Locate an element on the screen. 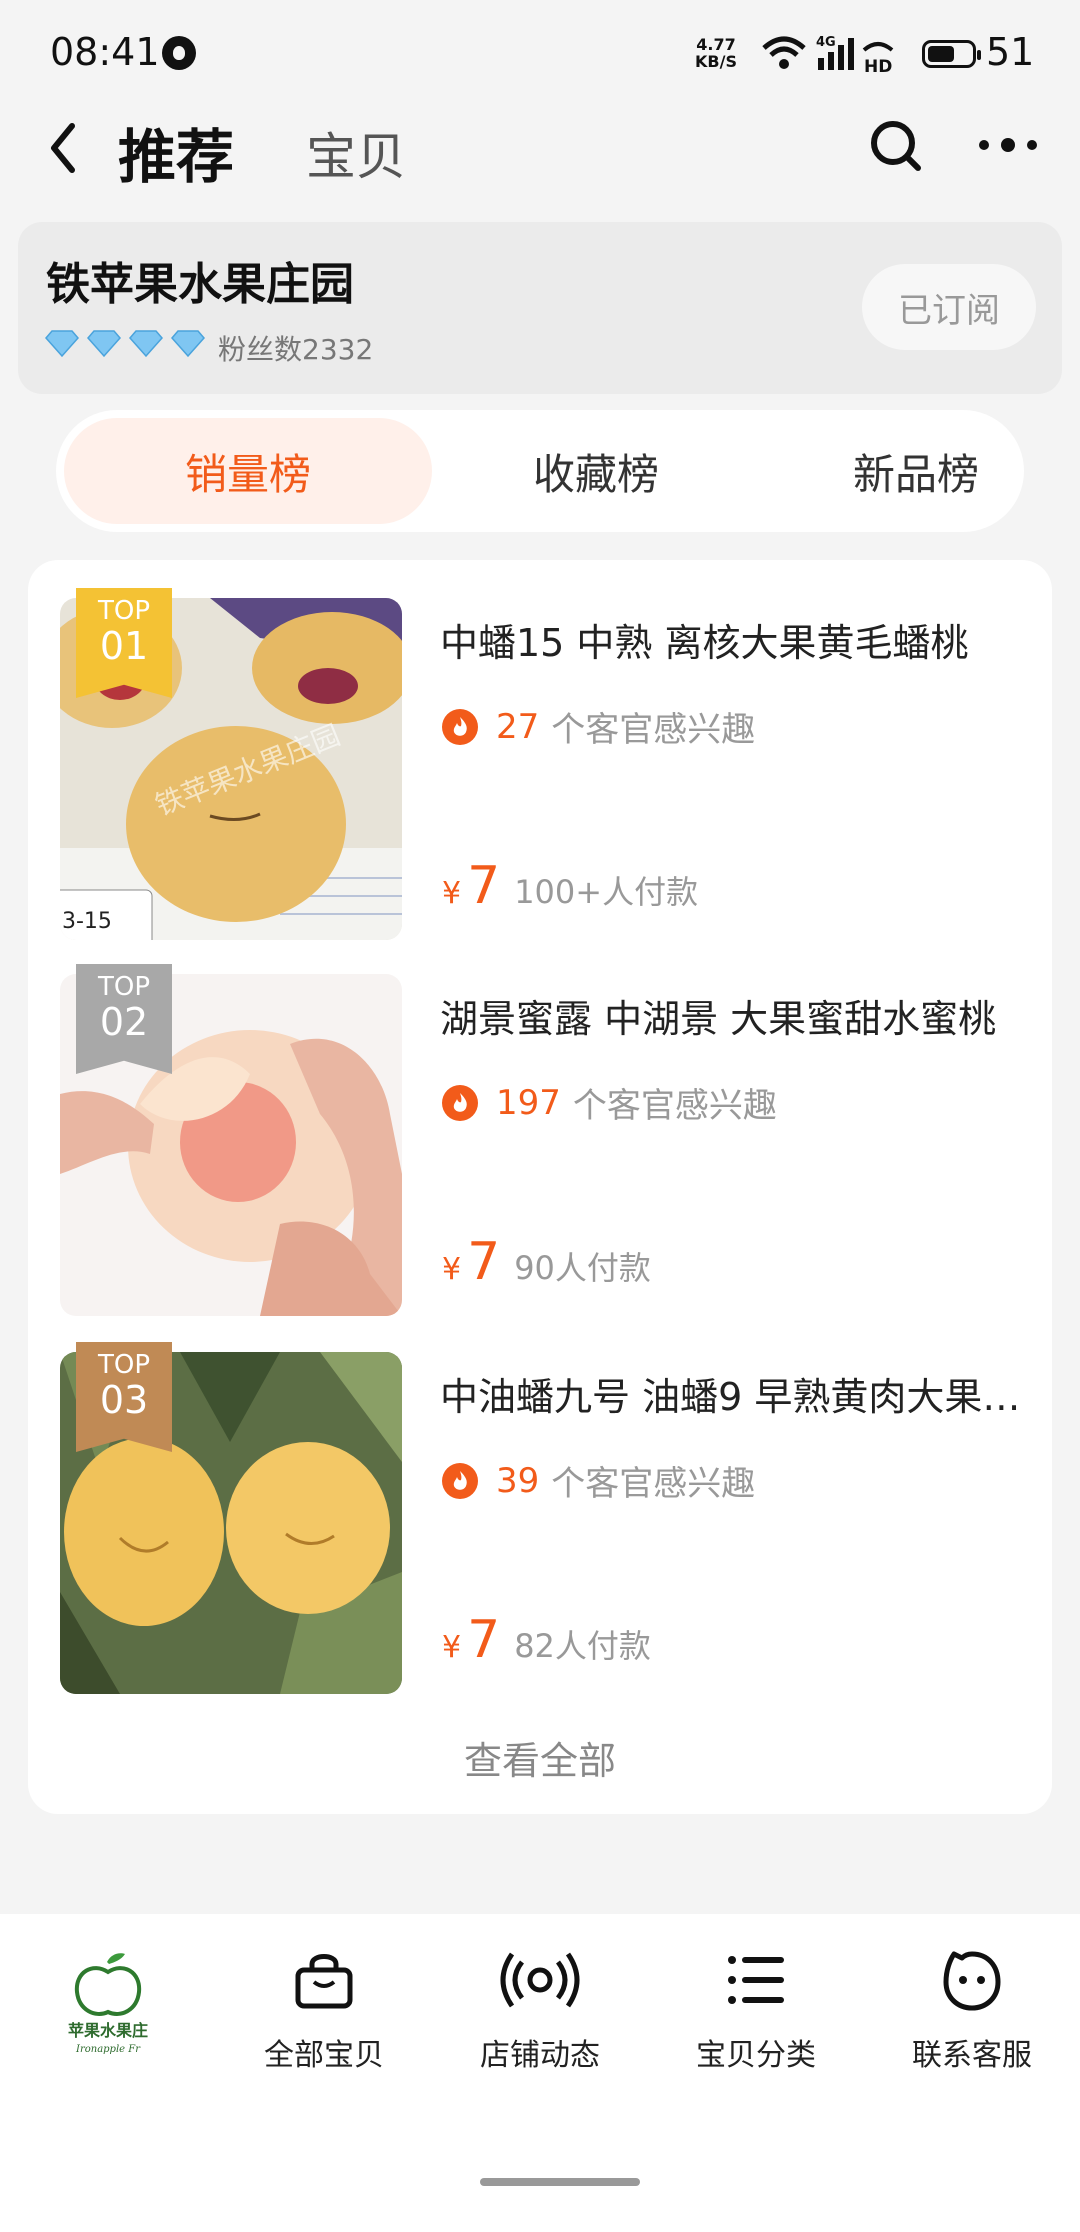  nav-contact: 联系客服 is located at coordinates (972, 2004).